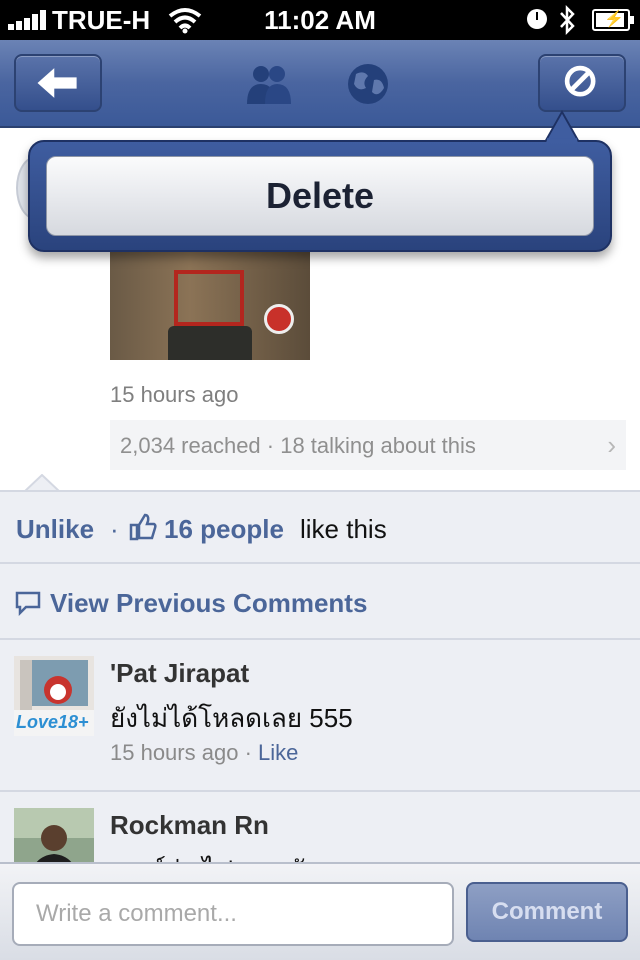  What do you see at coordinates (537, 19) in the screenshot?
I see `alarm-clock-icon` at bounding box center [537, 19].